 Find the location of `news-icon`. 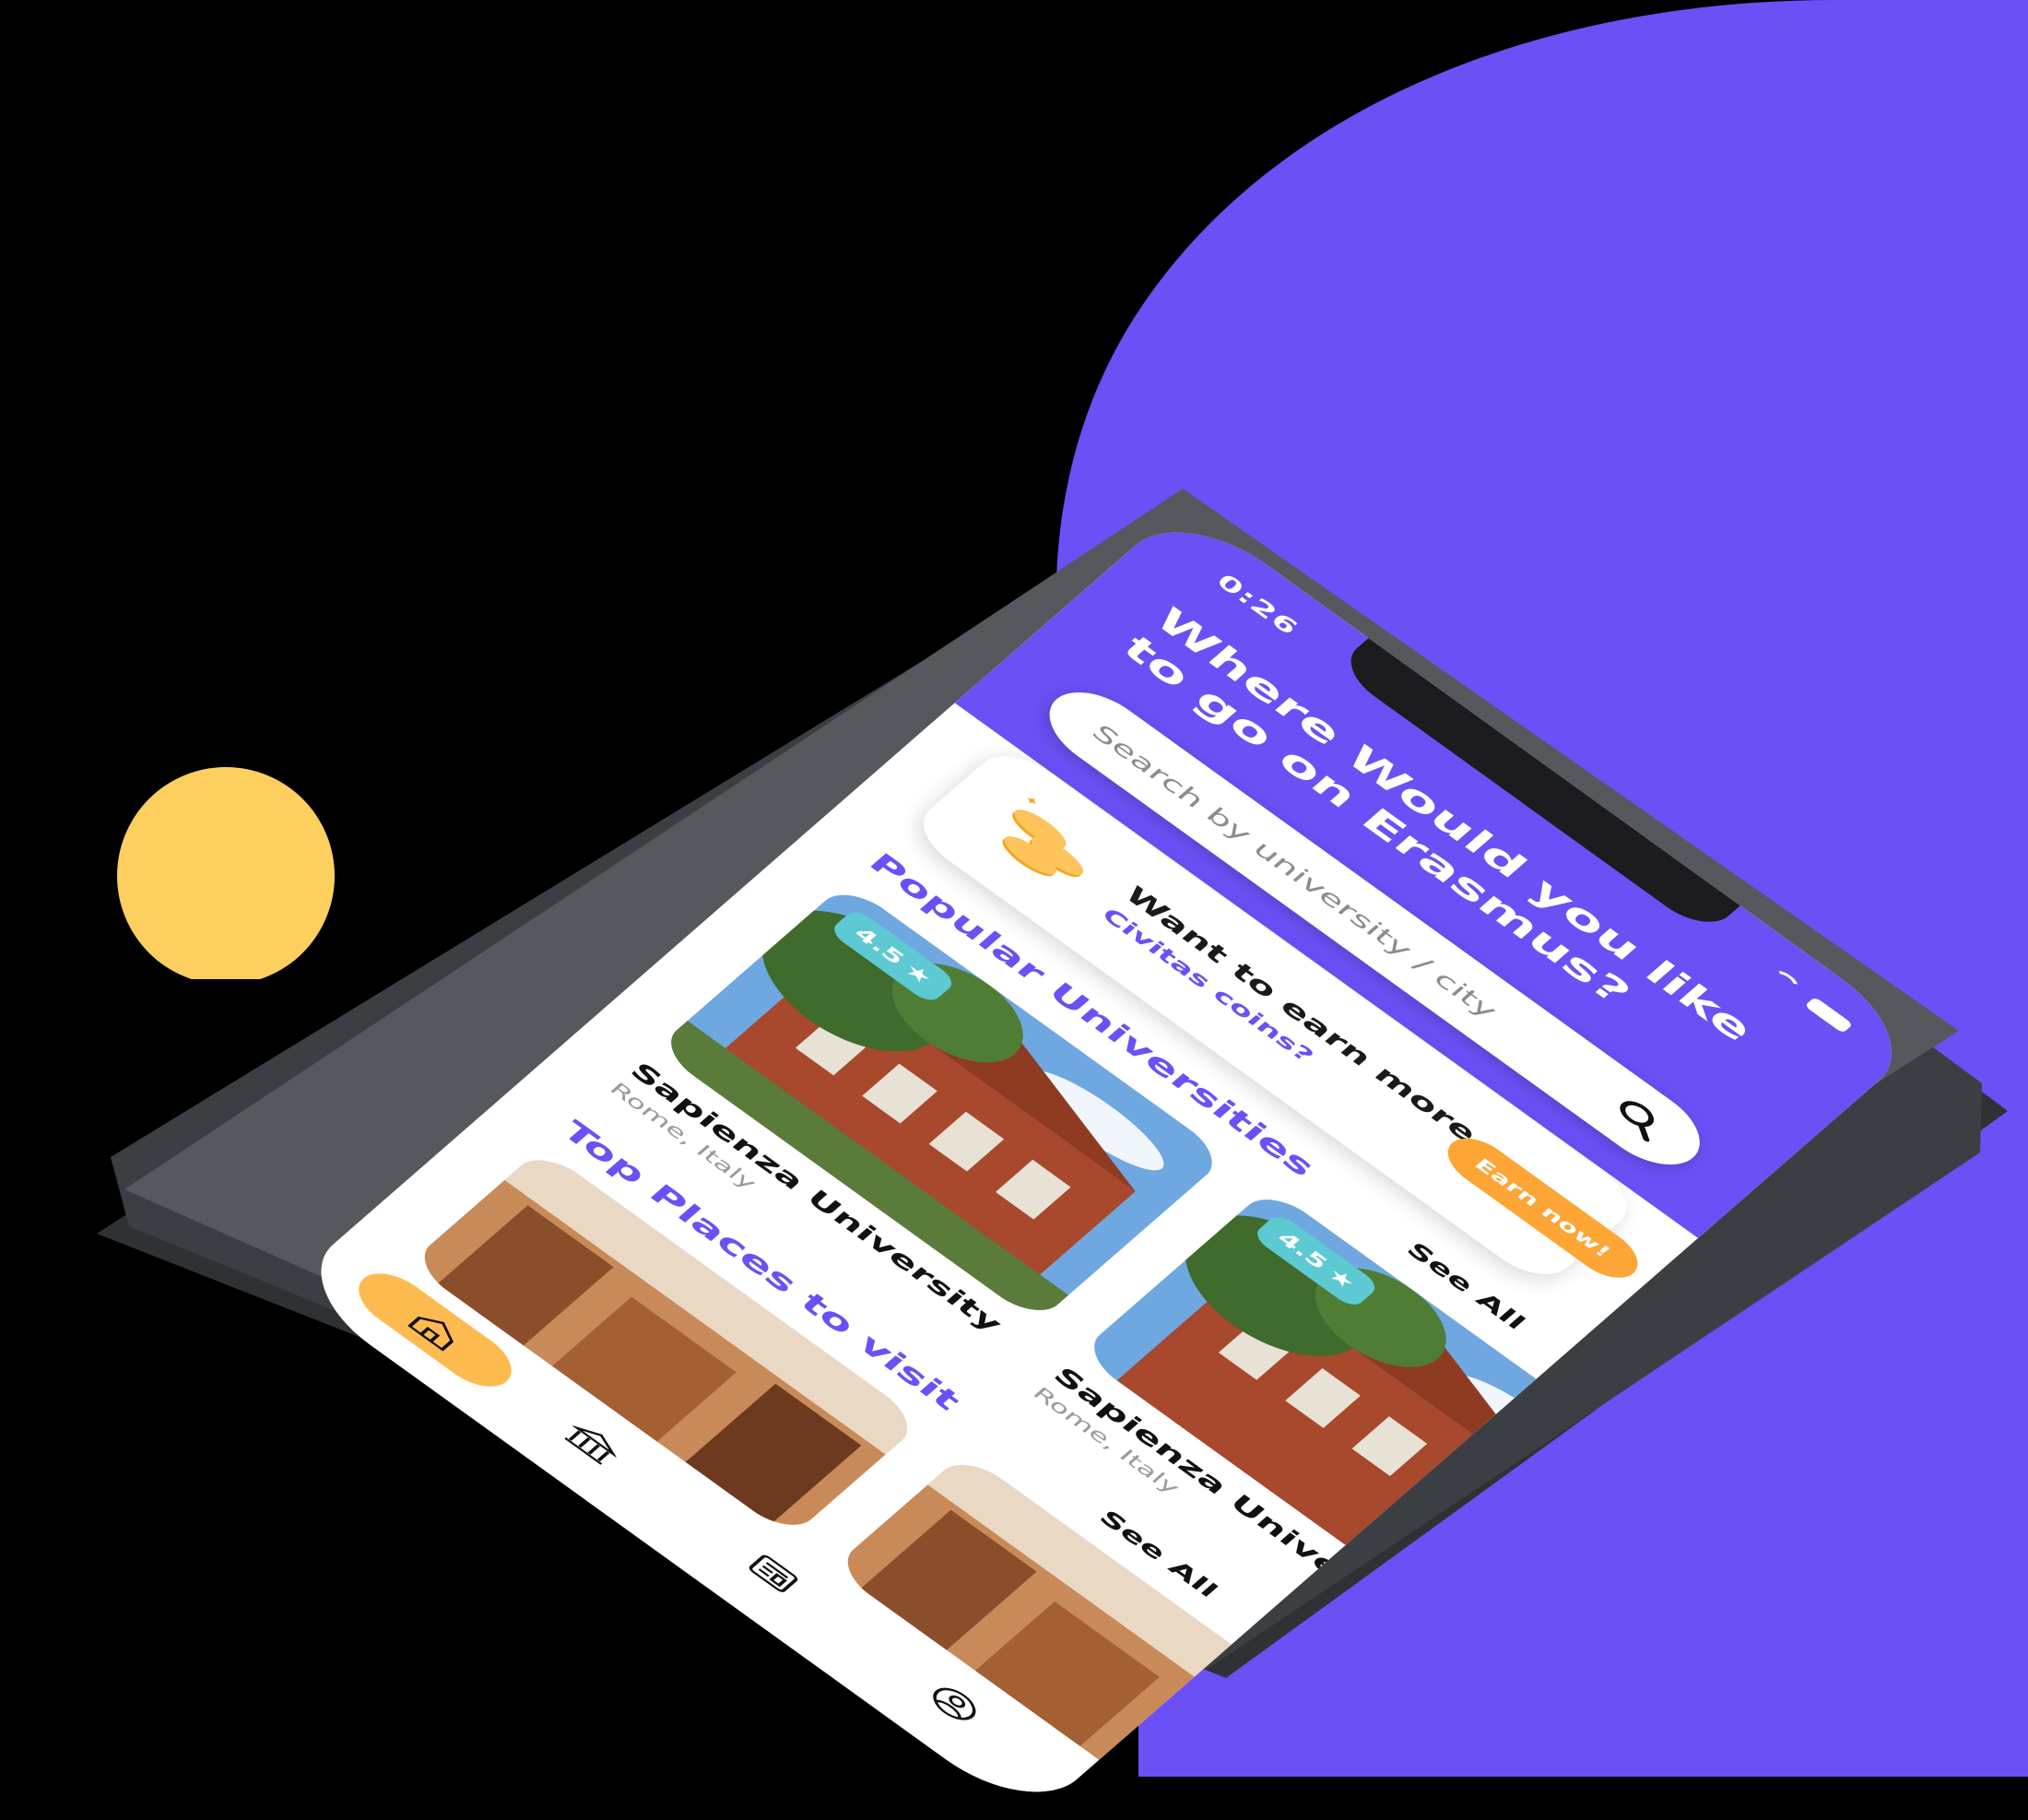

news-icon is located at coordinates (773, 1573).